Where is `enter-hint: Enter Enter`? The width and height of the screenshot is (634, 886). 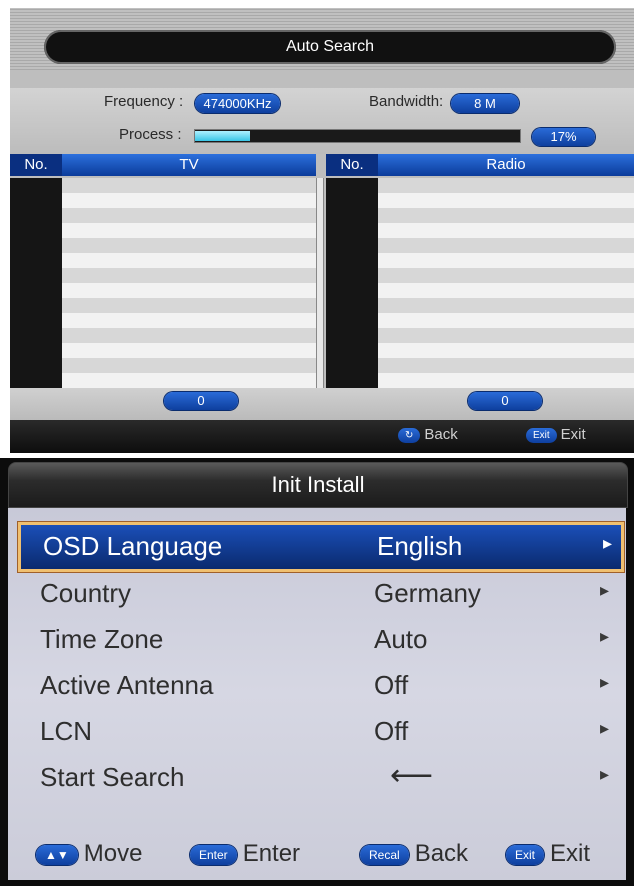 enter-hint: Enter Enter is located at coordinates (245, 854).